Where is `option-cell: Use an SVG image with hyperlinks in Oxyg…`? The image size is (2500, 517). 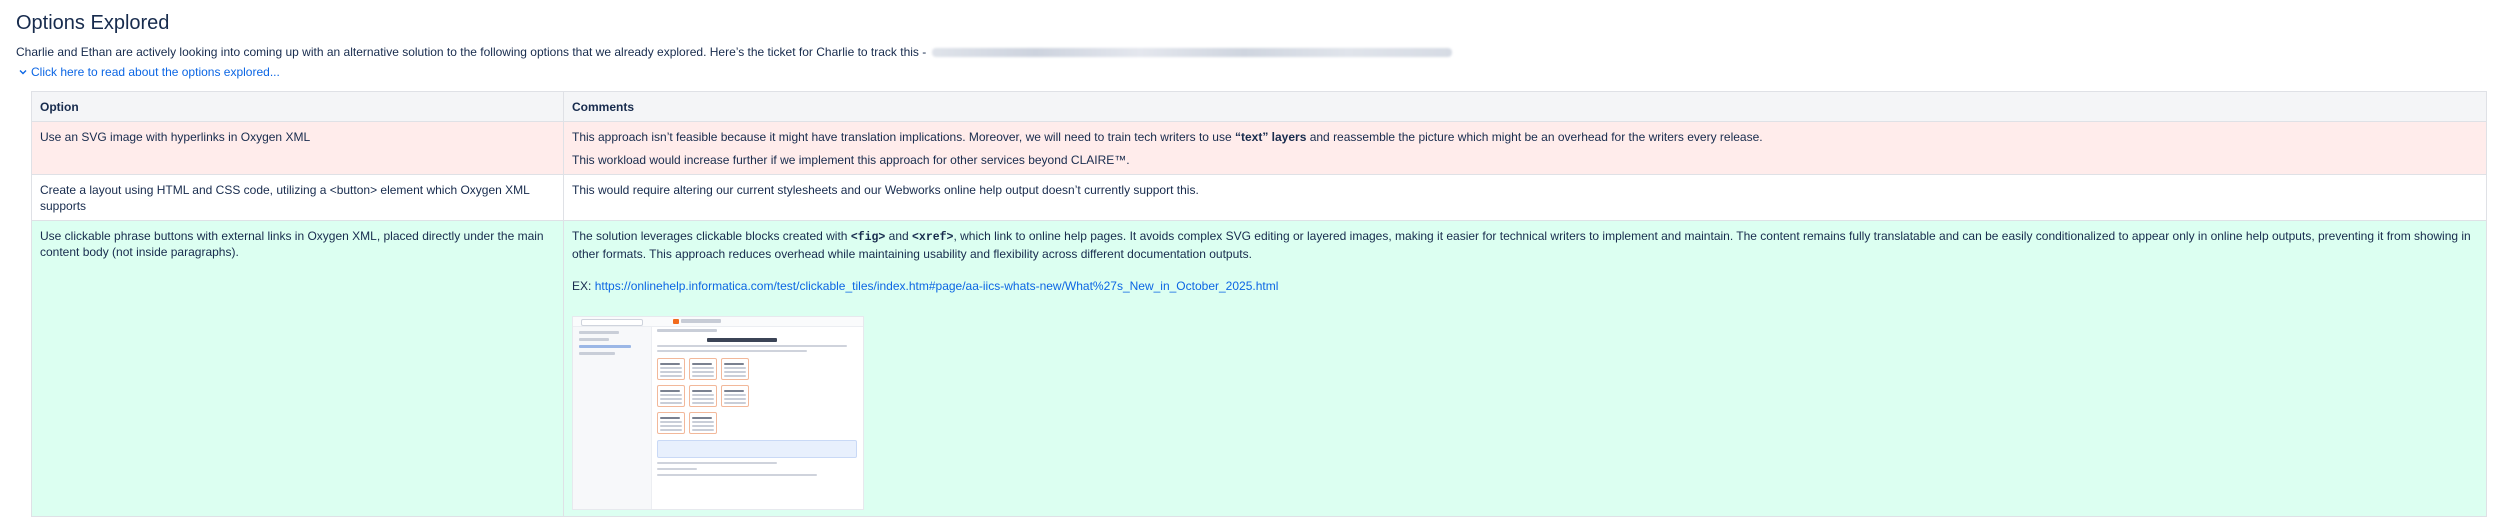 option-cell: Use an SVG image with hyperlinks in Oxyg… is located at coordinates (297, 148).